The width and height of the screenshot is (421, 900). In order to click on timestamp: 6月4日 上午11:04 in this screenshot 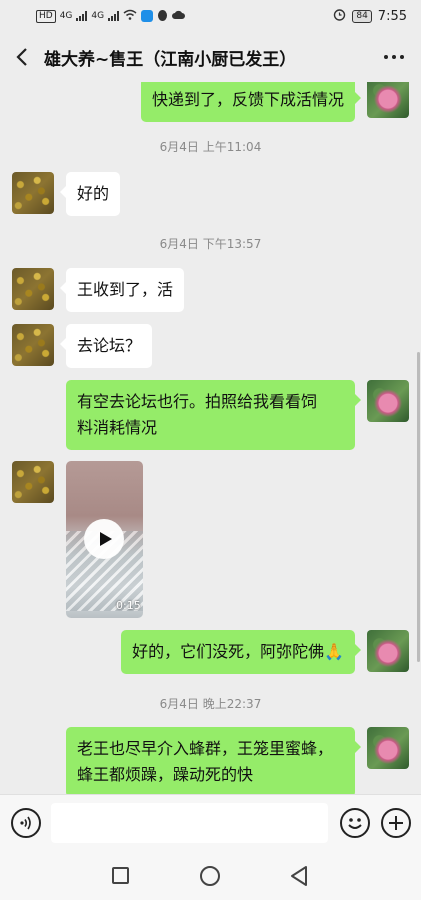, I will do `click(210, 147)`.